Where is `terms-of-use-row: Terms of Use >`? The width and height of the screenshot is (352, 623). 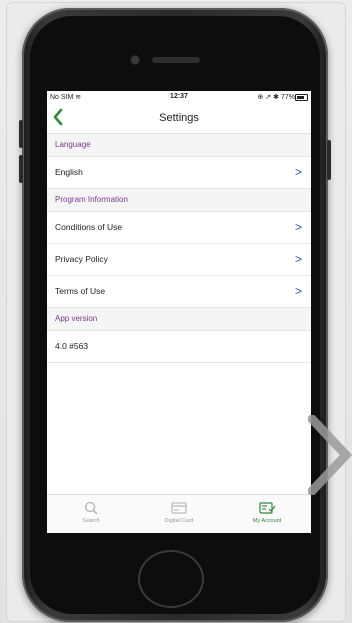
terms-of-use-row: Terms of Use > is located at coordinates (179, 292).